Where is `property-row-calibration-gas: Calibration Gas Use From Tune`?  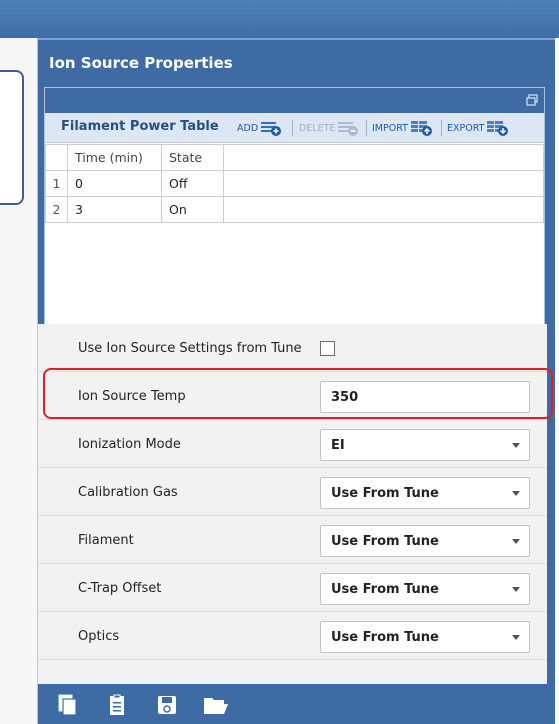
property-row-calibration-gas: Calibration Gas Use From Tune is located at coordinates (292, 492).